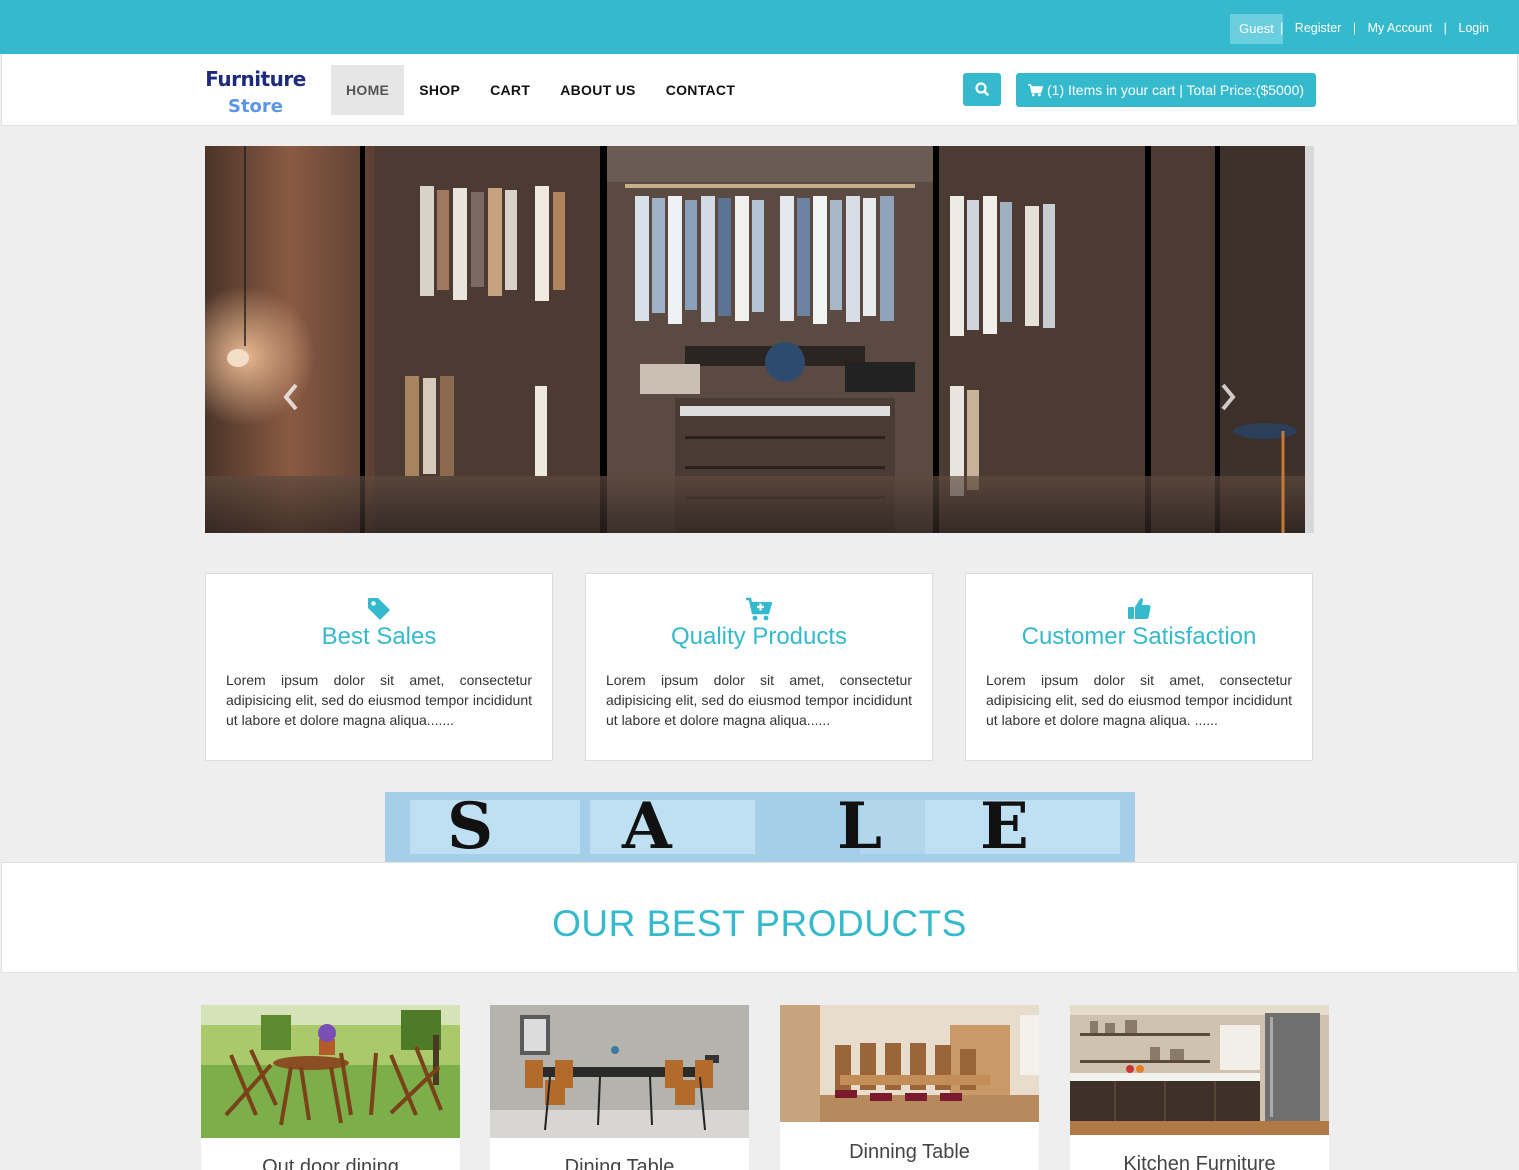  I want to click on shopping-cart-icon, so click(1036, 90).